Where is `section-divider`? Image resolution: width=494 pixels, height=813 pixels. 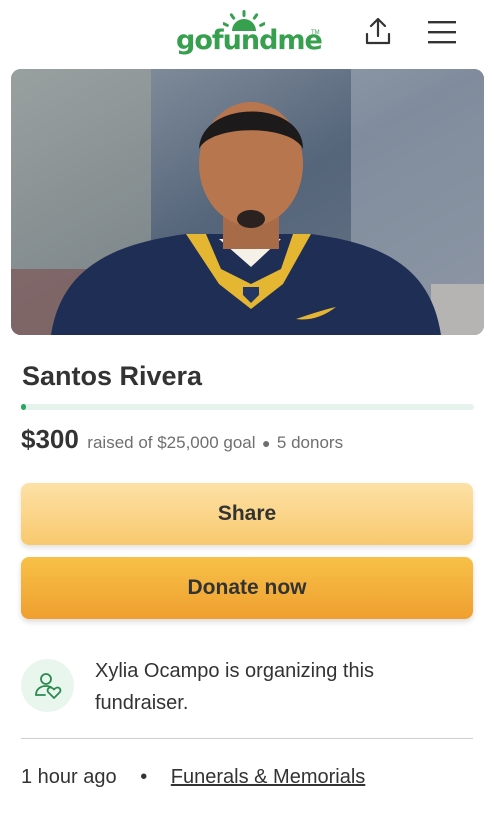
section-divider is located at coordinates (247, 738).